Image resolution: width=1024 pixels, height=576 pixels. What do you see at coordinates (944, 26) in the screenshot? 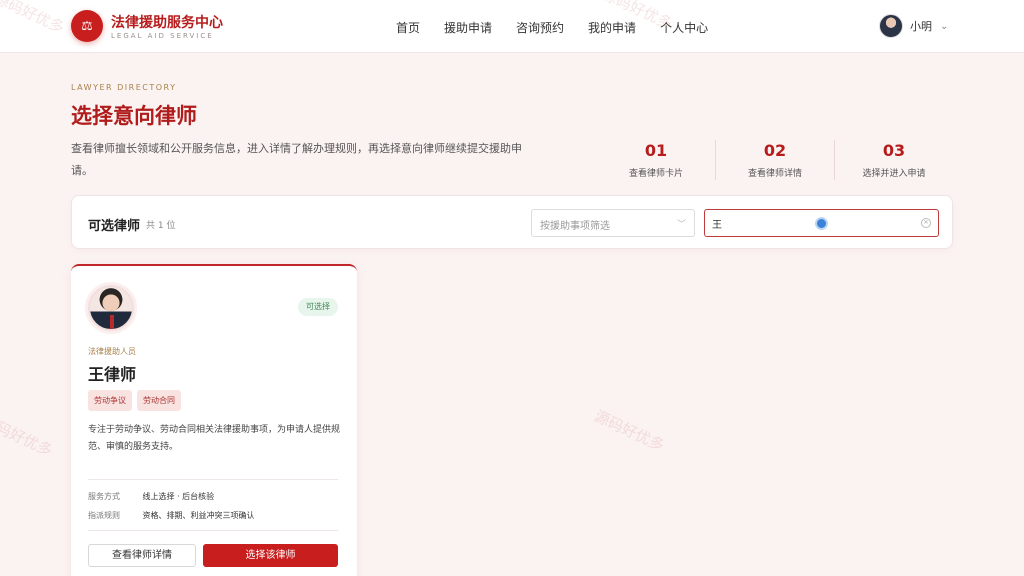
I see `chevron-down-icon: ⌄` at bounding box center [944, 26].